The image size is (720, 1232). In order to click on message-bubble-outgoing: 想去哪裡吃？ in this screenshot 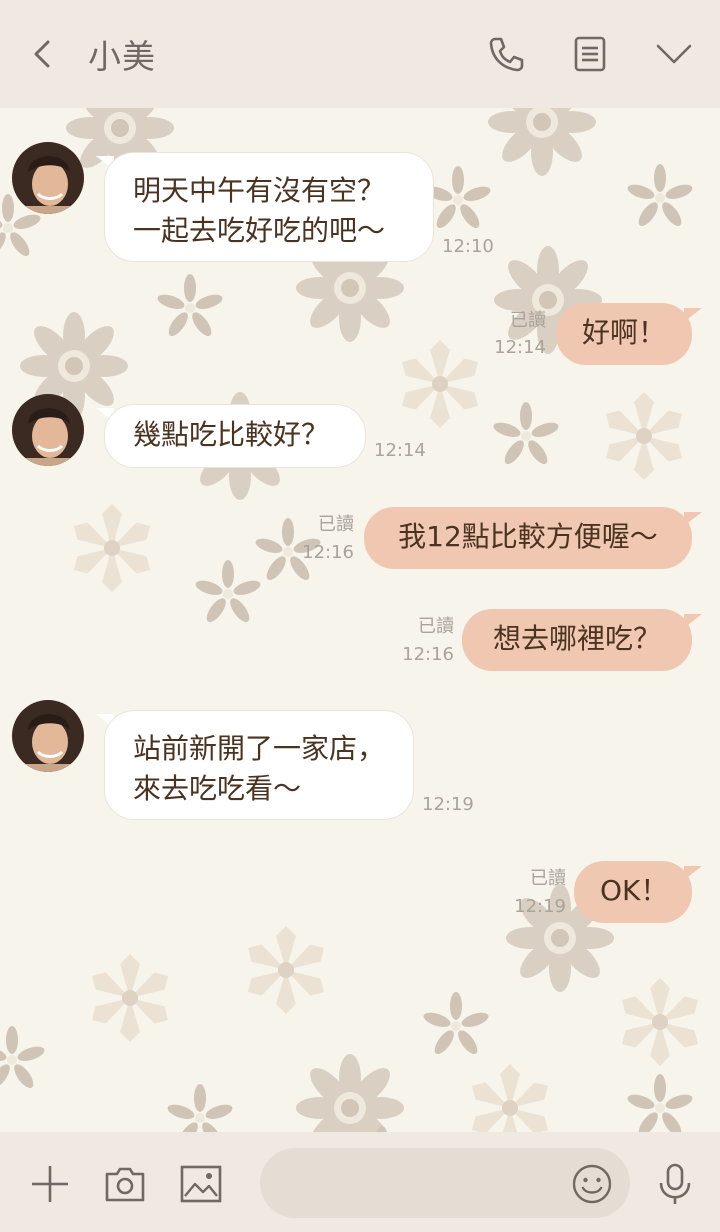, I will do `click(577, 640)`.